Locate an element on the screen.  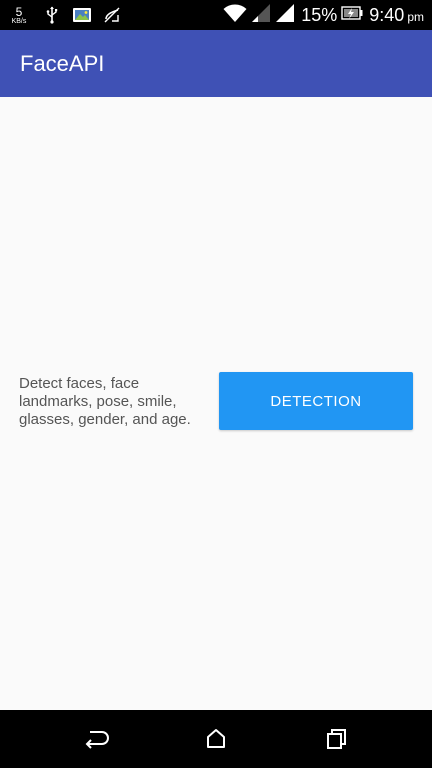
status-bar: 5 KB/s 15% 9:40 pm is located at coordinates (216, 15).